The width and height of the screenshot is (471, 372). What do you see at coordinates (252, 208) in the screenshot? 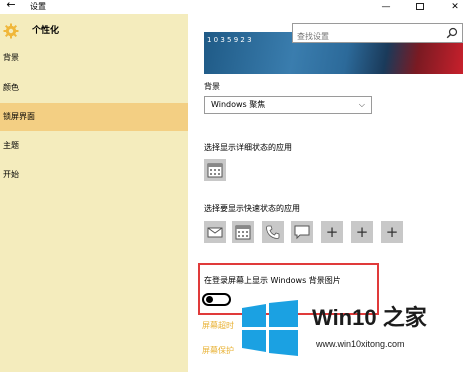
I see `quick-status-label: 选择要显示快速状态的应用` at bounding box center [252, 208].